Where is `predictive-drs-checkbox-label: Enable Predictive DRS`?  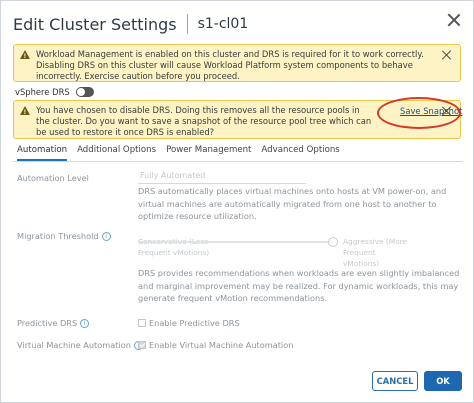
predictive-drs-checkbox-label: Enable Predictive DRS is located at coordinates (194, 323).